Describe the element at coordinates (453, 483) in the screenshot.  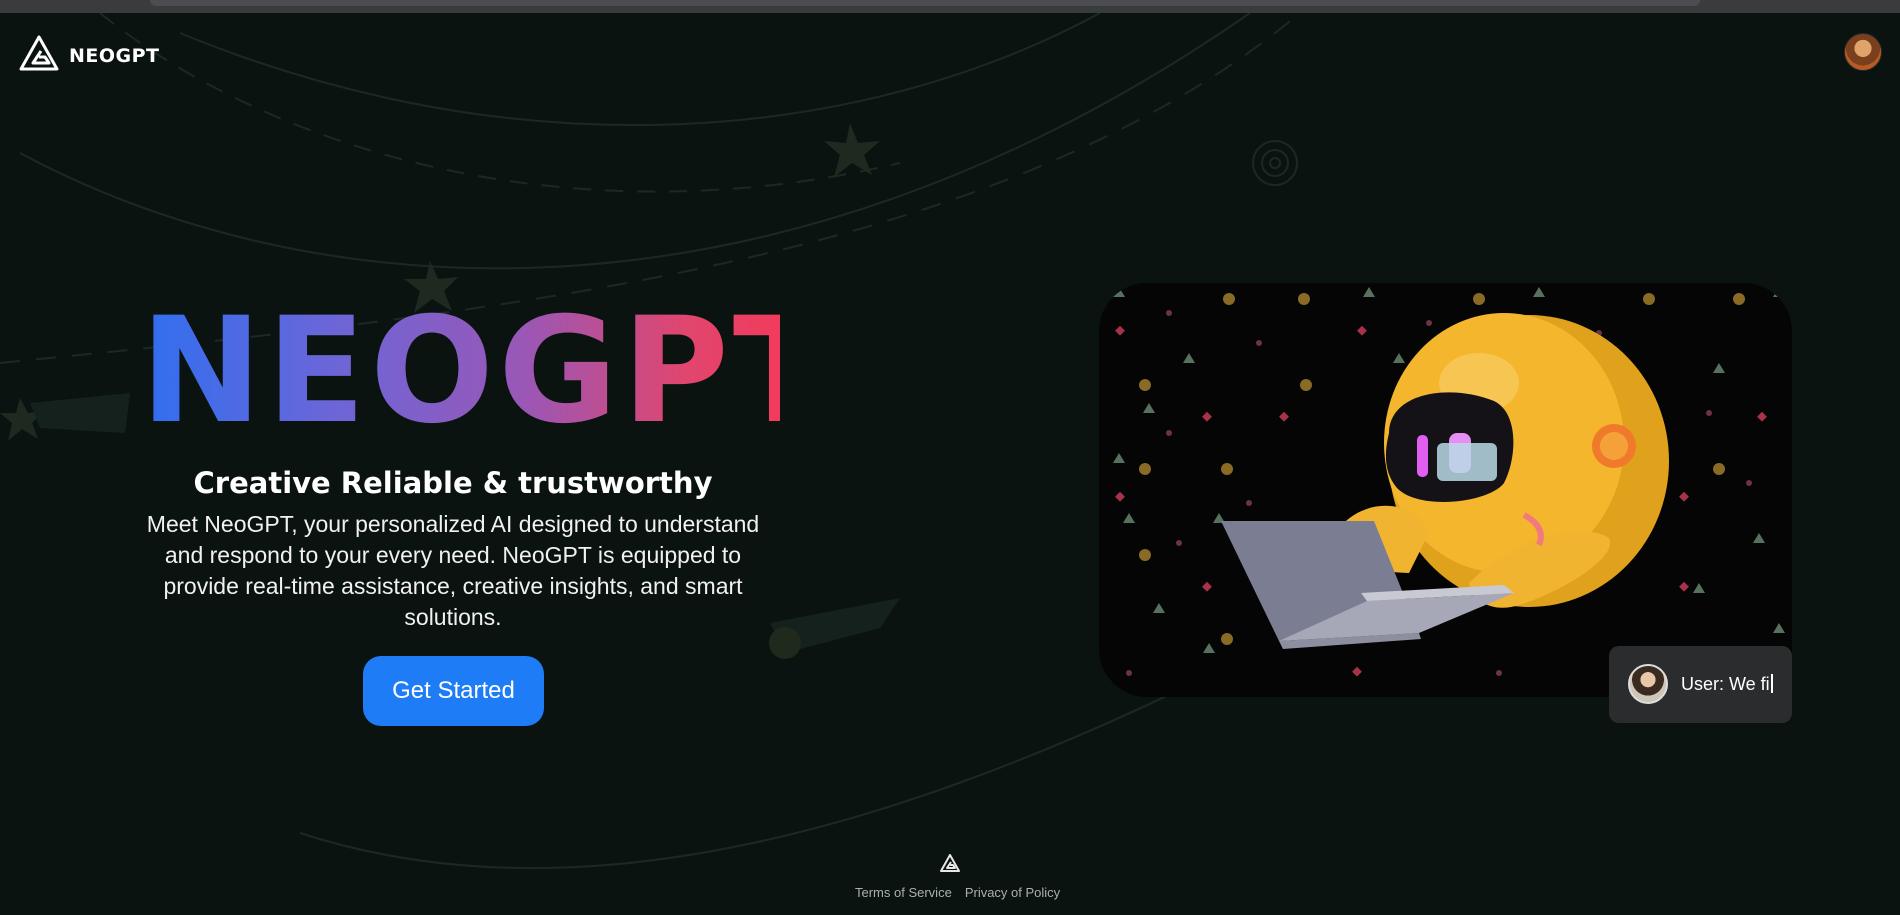
I see `hero-tagline: Creative Reliable & trustworthy` at that location.